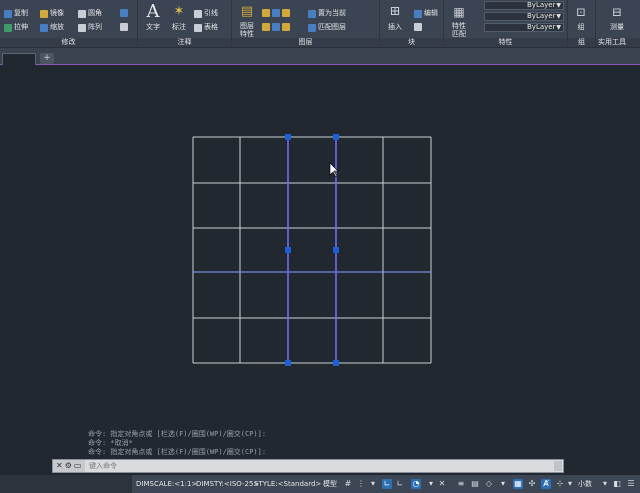 Image resolution: width=640 pixels, height=493 pixels. What do you see at coordinates (617, 12) in the screenshot?
I see `measure-icon: ⊟` at bounding box center [617, 12].